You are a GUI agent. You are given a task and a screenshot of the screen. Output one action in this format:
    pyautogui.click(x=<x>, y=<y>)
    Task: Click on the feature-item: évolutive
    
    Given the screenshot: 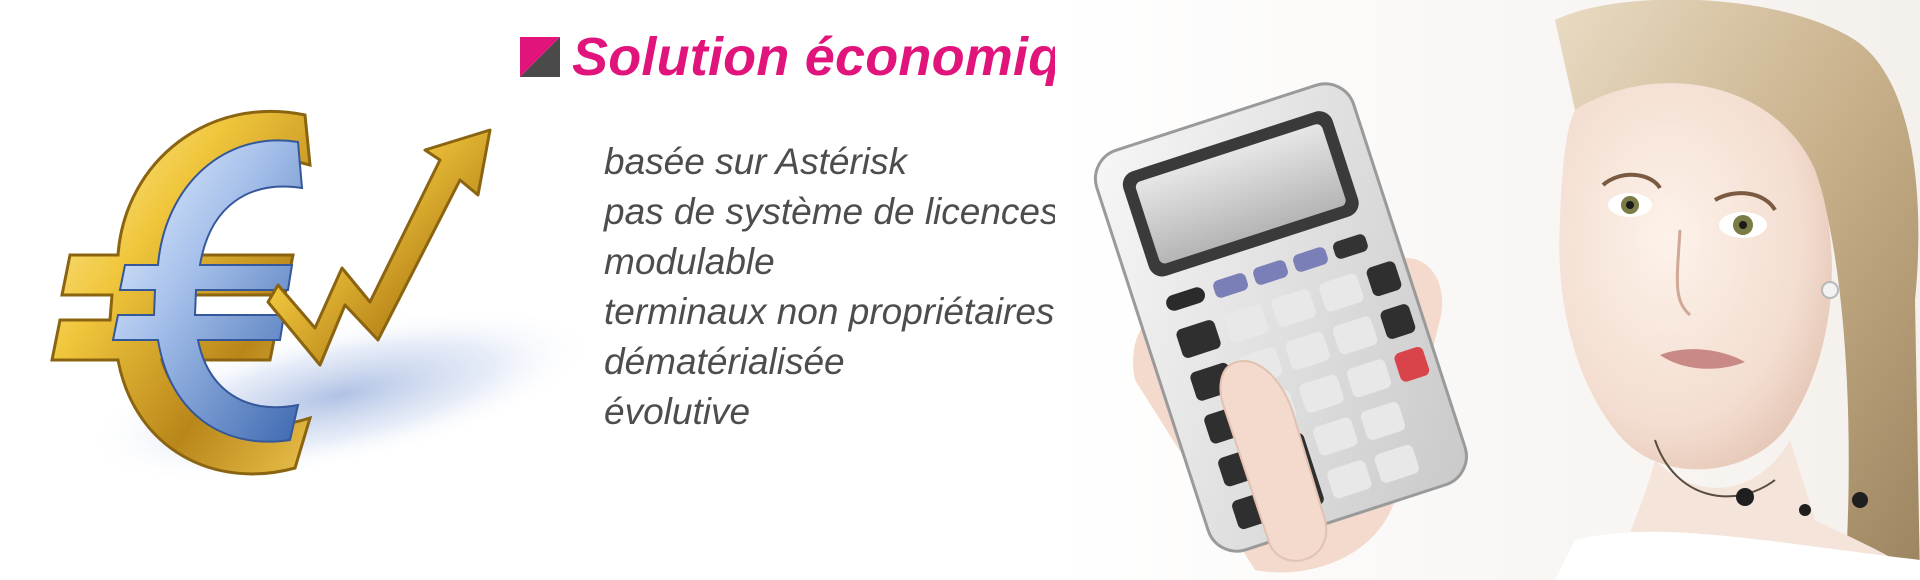 What is the action you would take?
    pyautogui.click(x=677, y=411)
    